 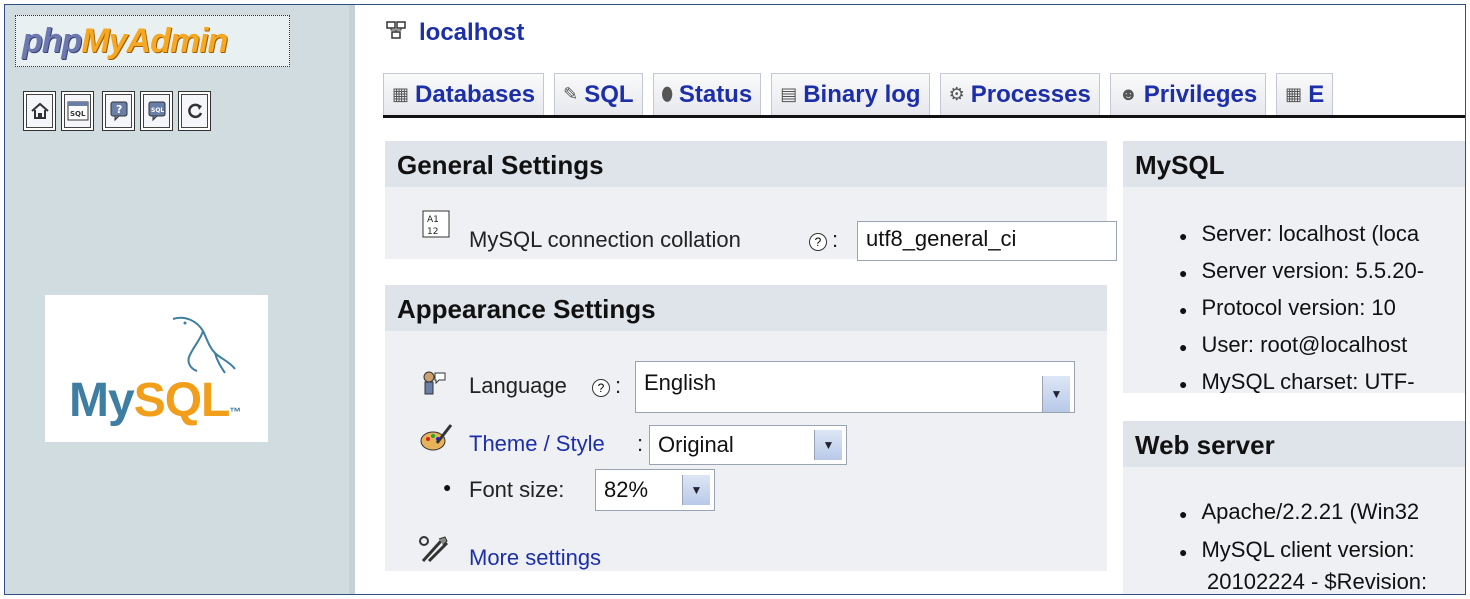 I want to click on logo-admin-text: Admin, so click(x=177, y=40).